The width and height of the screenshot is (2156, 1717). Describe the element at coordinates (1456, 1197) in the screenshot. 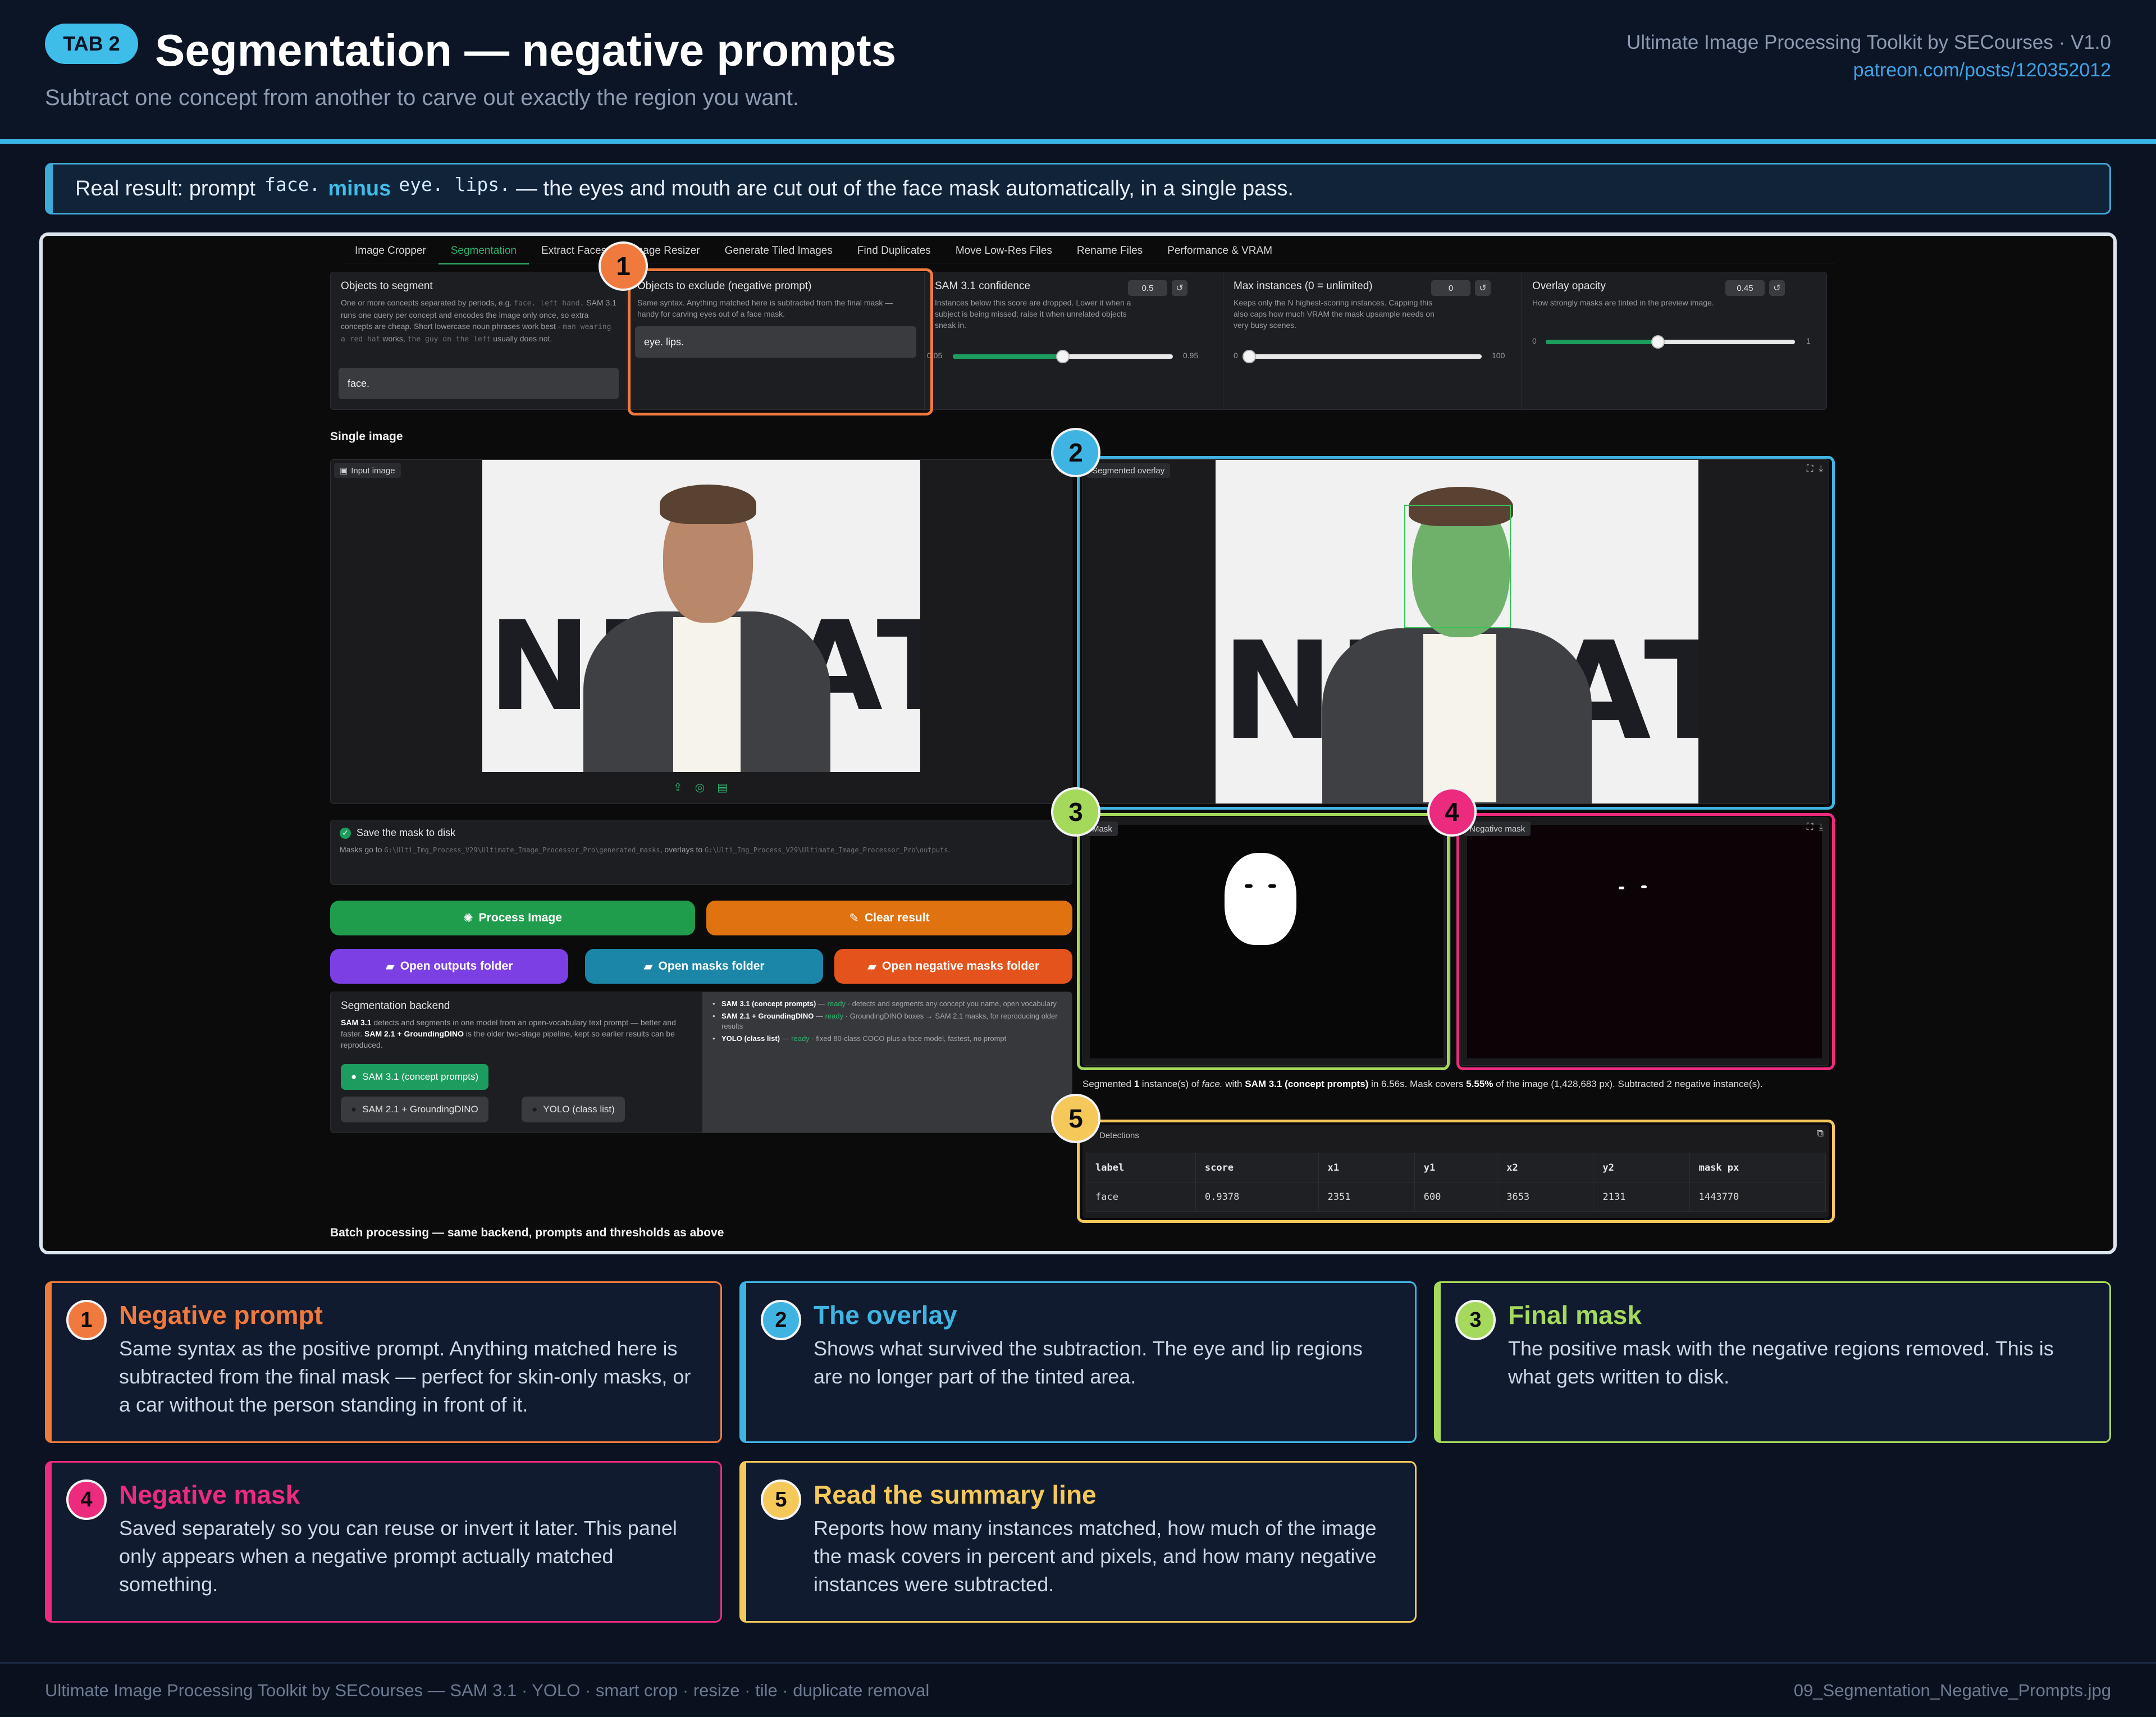

I see `cell-y1: 600` at that location.